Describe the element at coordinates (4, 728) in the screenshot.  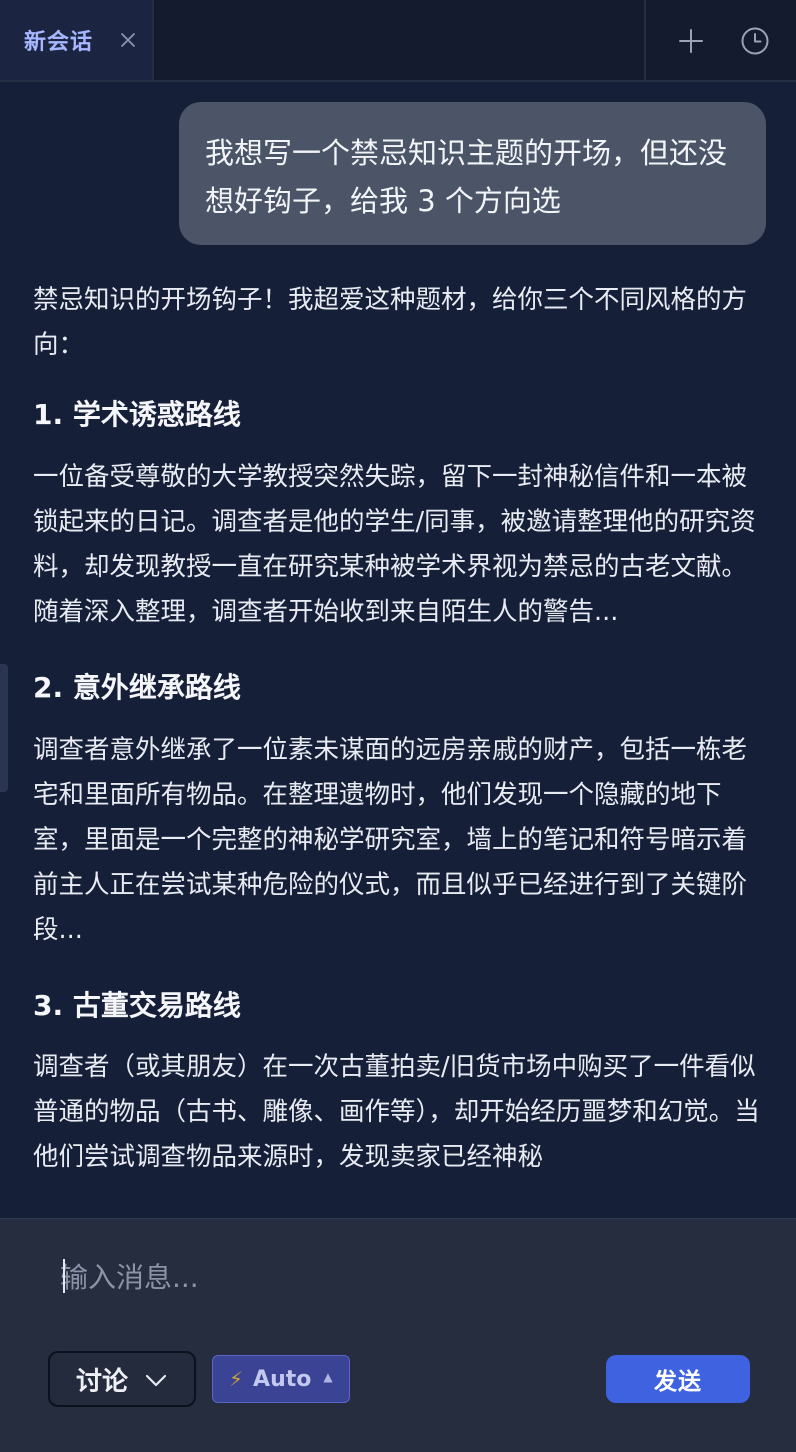
I see `sidebar-resize-handle` at that location.